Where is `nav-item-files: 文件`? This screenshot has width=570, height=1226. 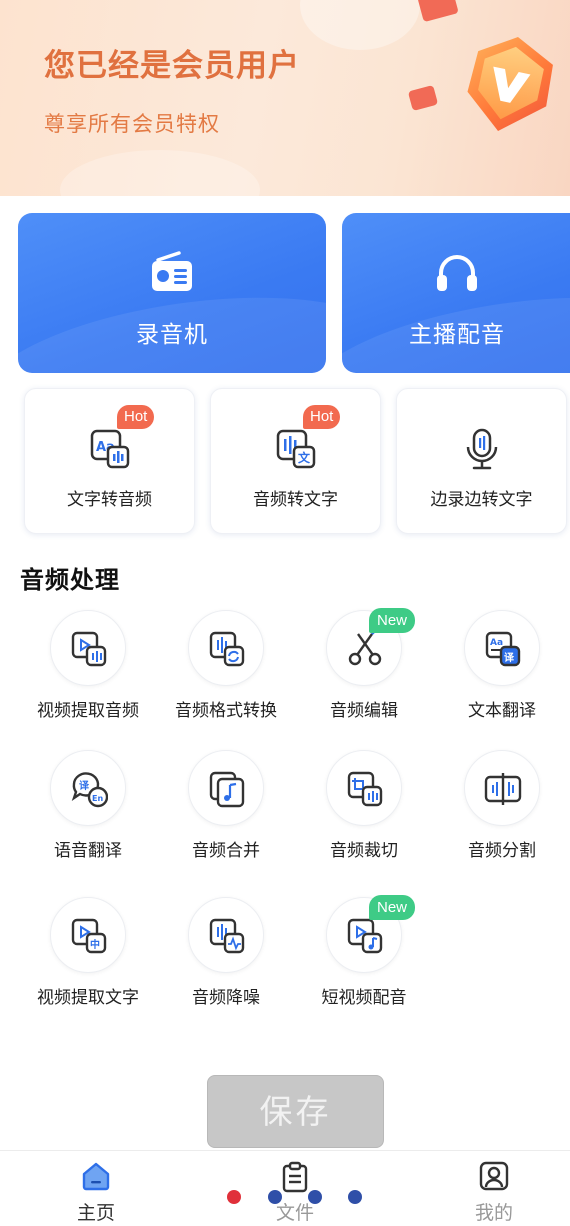 nav-item-files: 文件 is located at coordinates (295, 1188).